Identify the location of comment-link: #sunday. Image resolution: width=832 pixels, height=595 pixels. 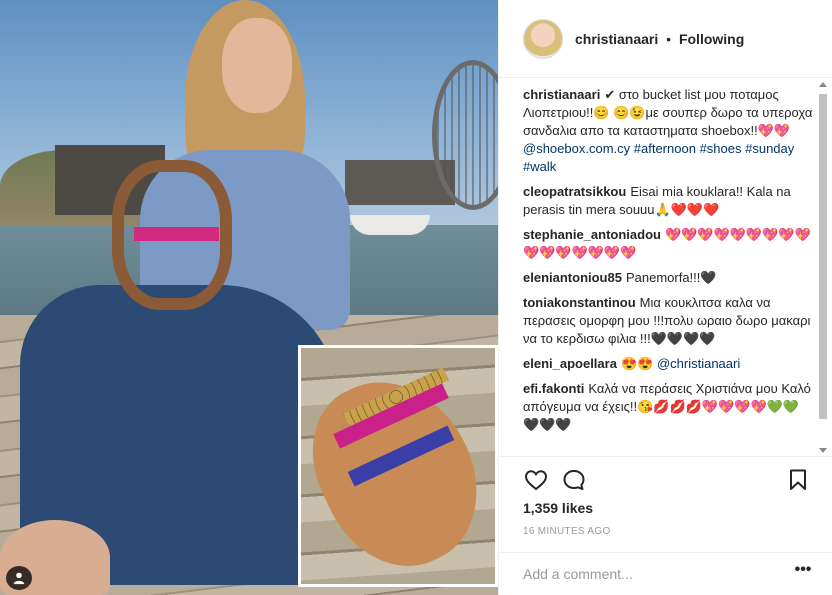
(769, 148).